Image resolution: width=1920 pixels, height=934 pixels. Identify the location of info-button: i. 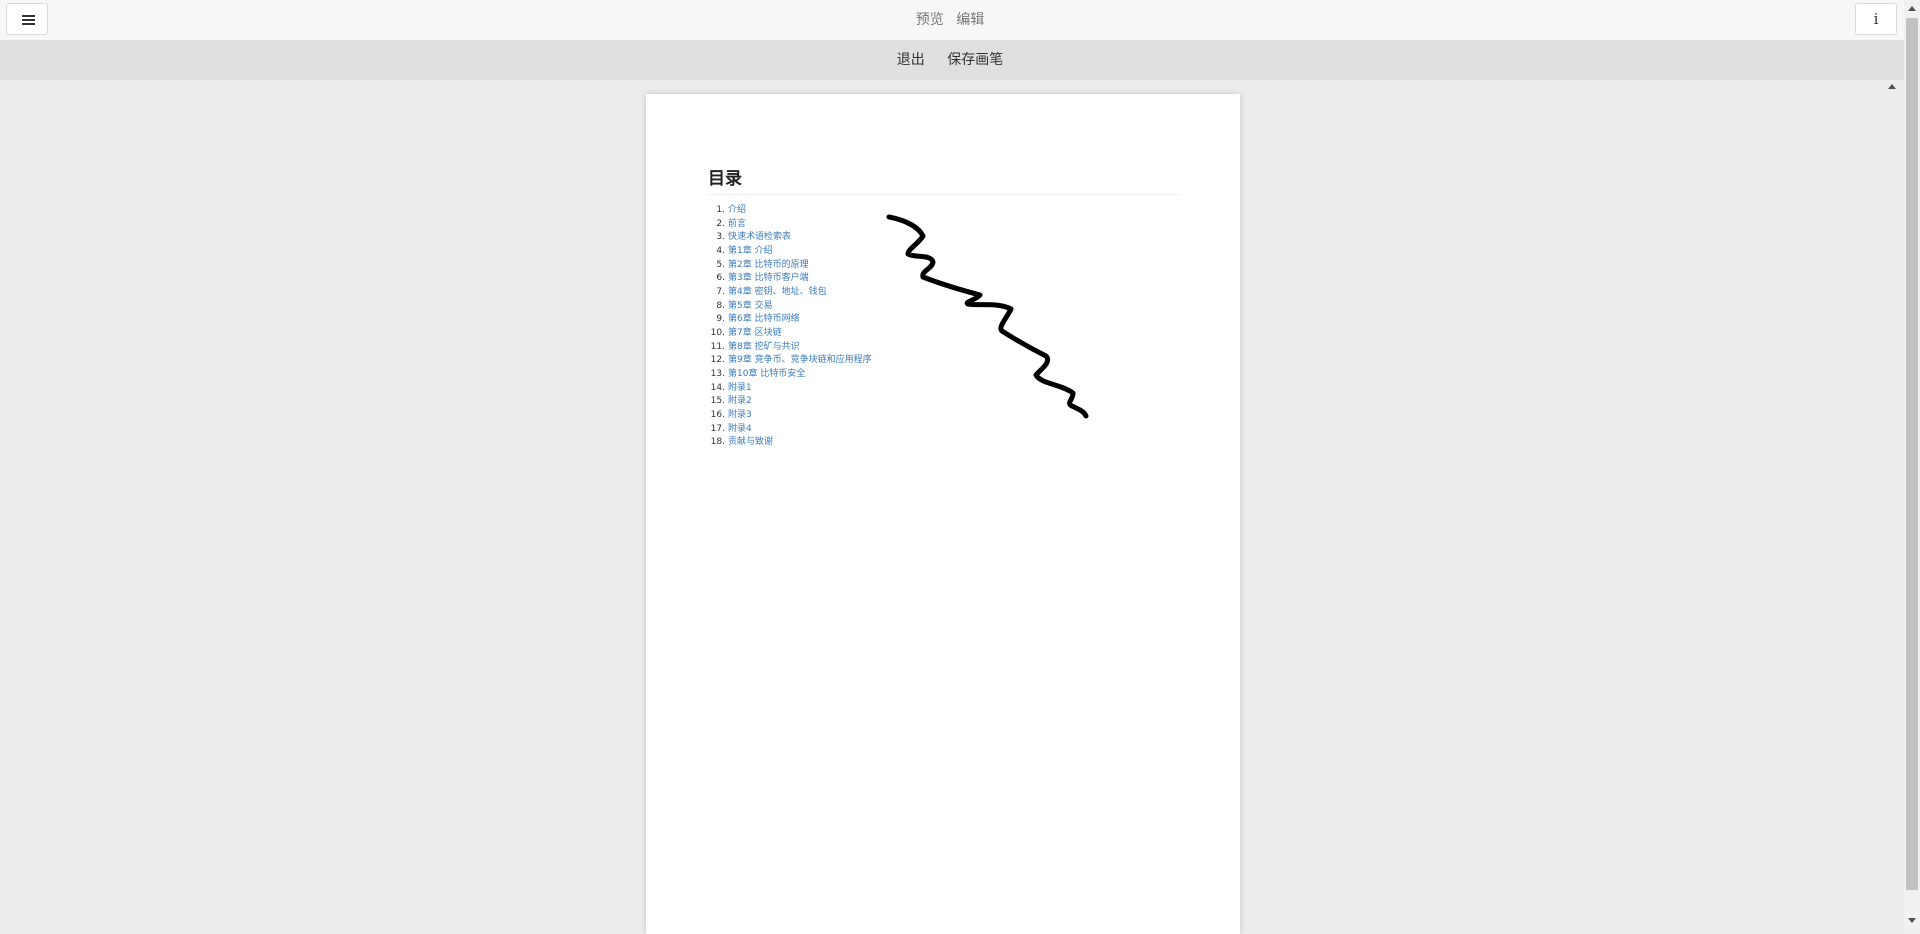
(1876, 19).